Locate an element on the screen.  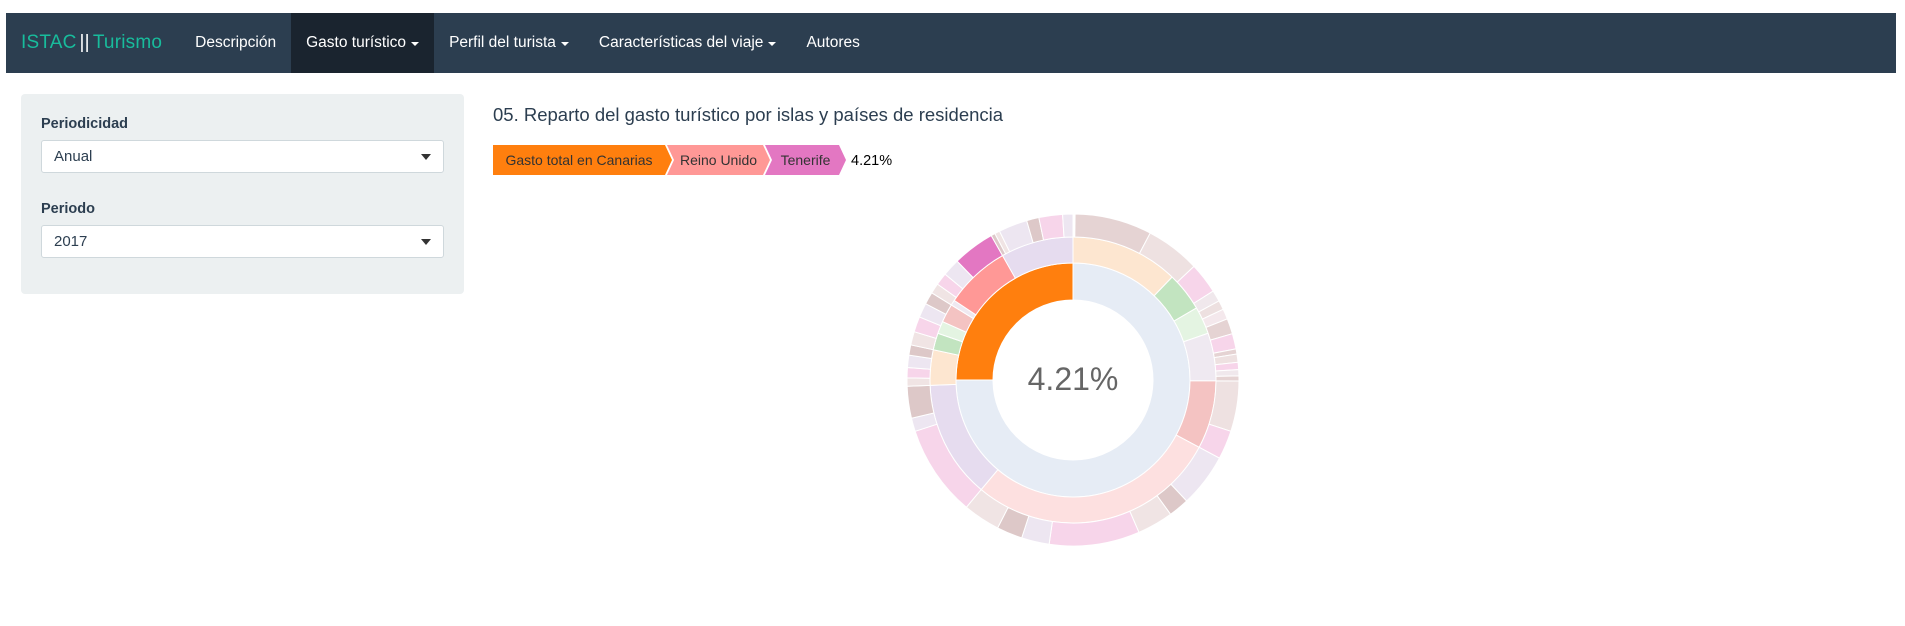
nav-item-label: Perfil del turista is located at coordinates (502, 42).